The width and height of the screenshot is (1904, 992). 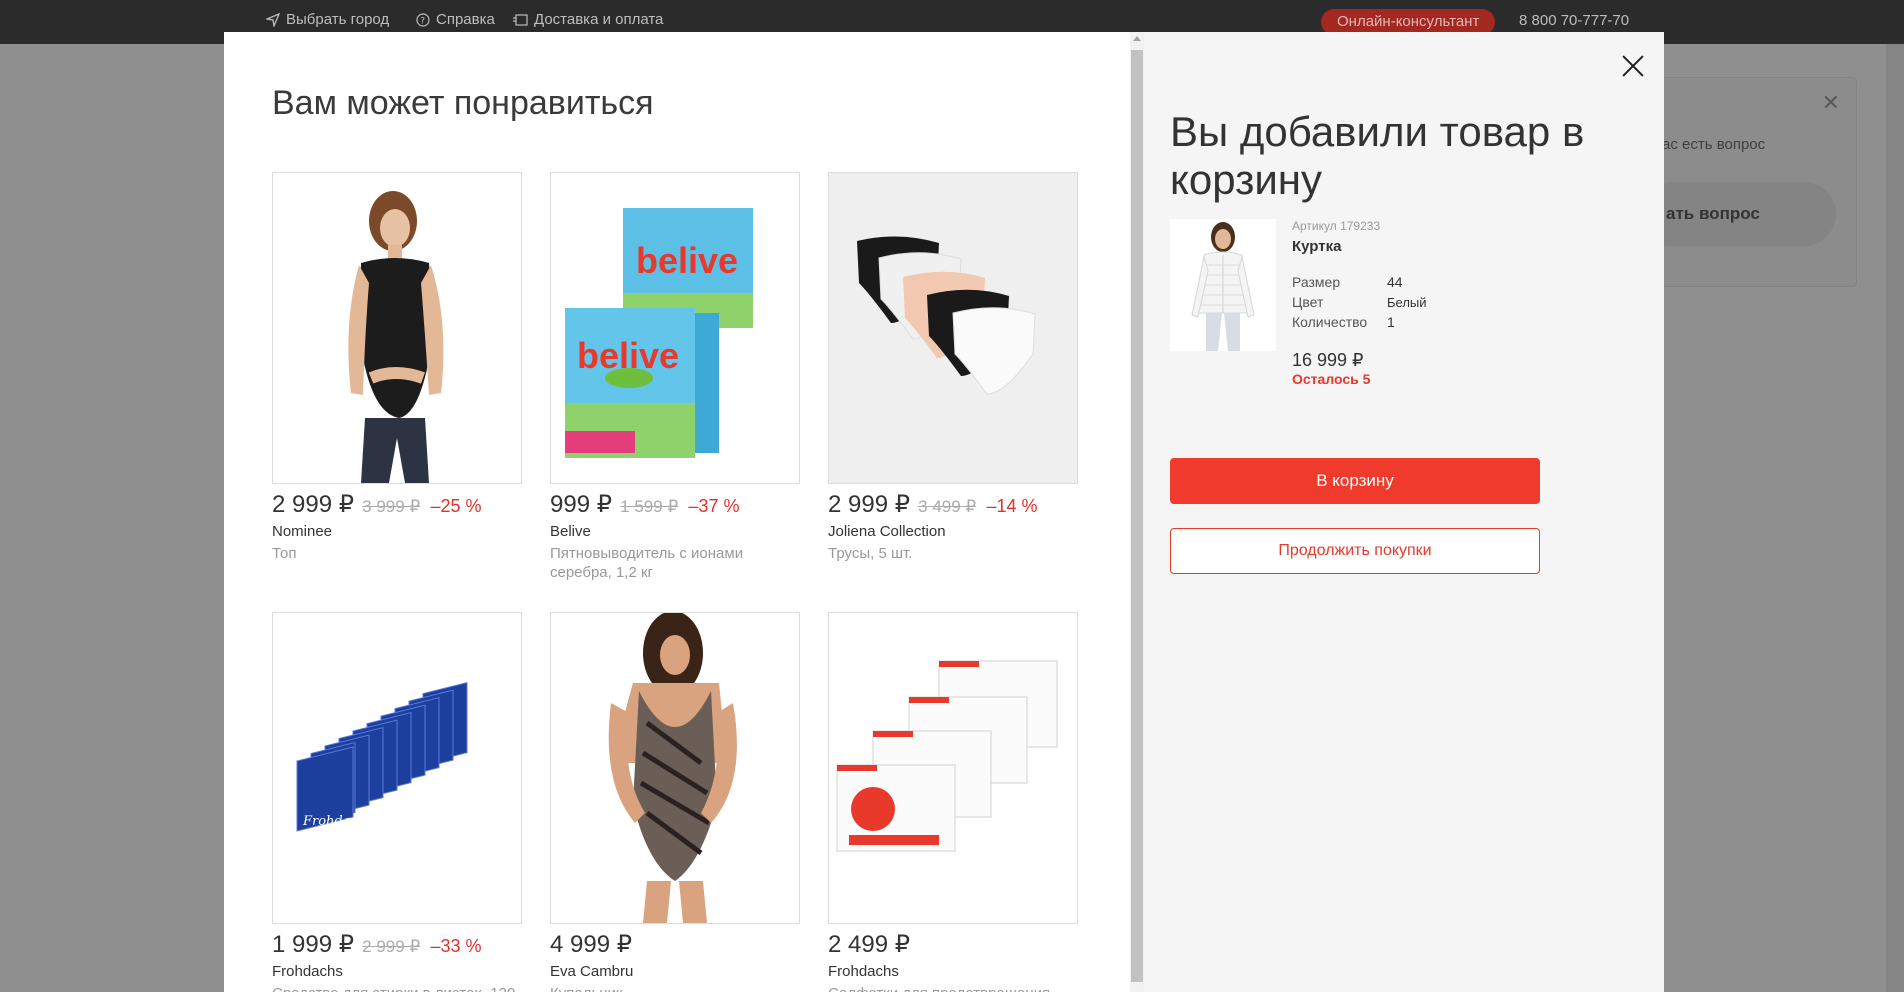 What do you see at coordinates (1316, 282) in the screenshot?
I see `size-label: Размер` at bounding box center [1316, 282].